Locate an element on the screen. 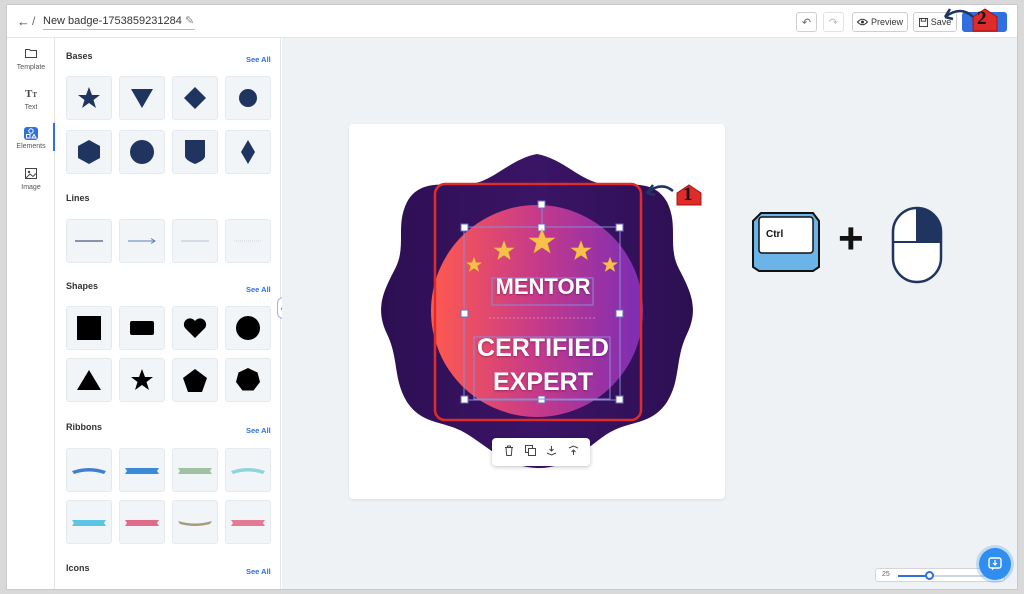 The height and width of the screenshot is (594, 1024). chat-download-icon is located at coordinates (995, 564).